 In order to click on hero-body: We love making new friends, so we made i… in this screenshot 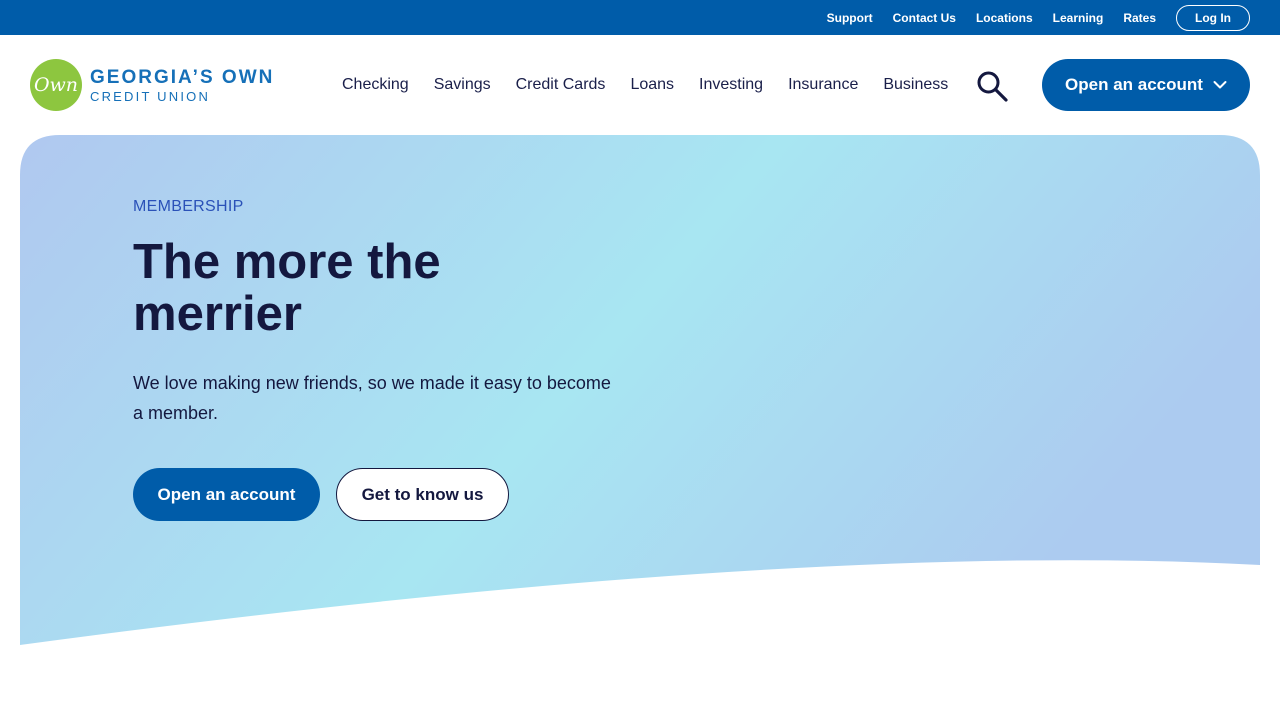, I will do `click(372, 398)`.